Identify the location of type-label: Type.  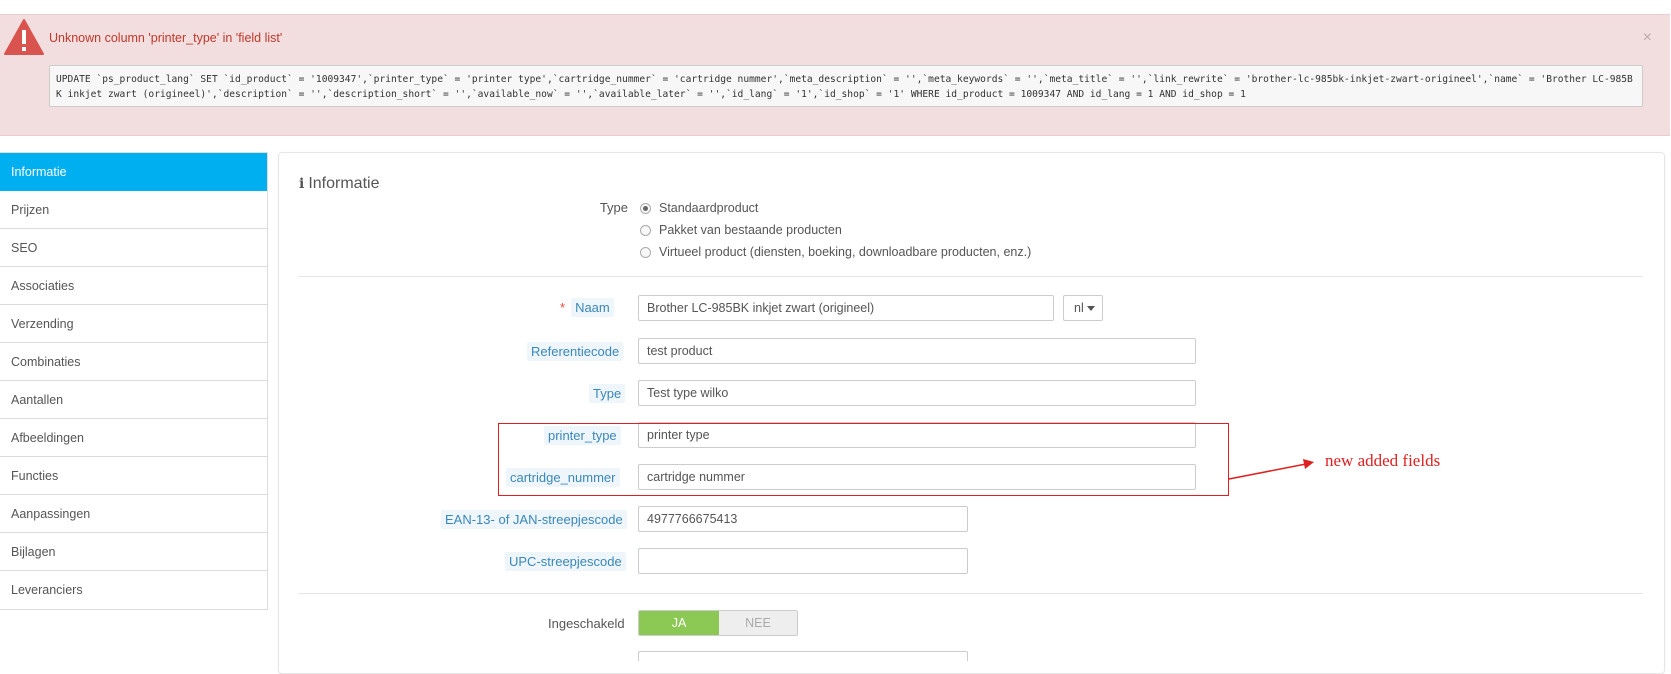
(613, 207).